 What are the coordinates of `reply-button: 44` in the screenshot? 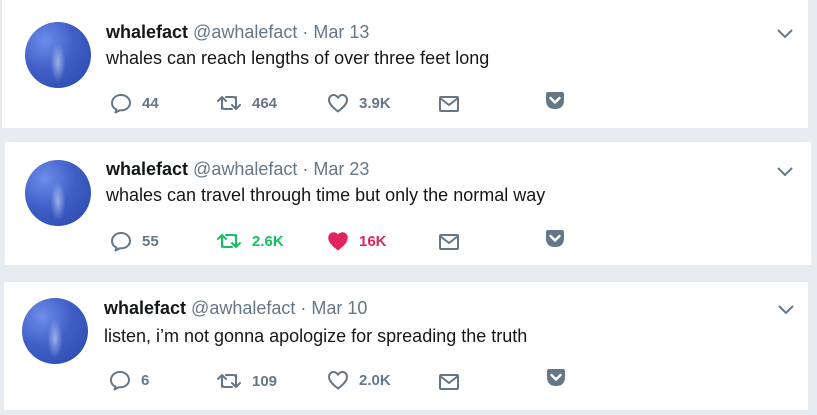 It's located at (134, 103).